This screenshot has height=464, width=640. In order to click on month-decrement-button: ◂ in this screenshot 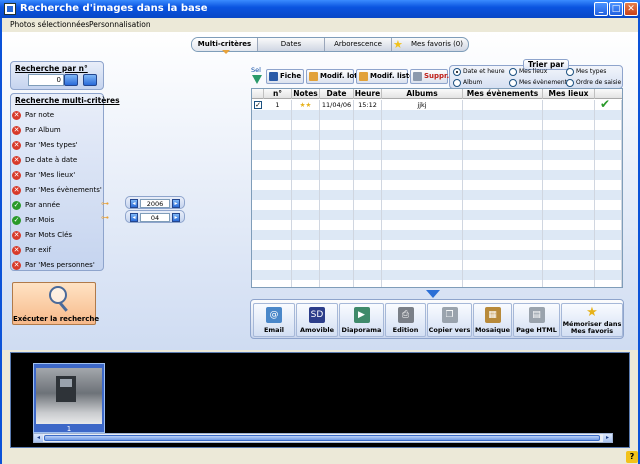, I will do `click(134, 217)`.